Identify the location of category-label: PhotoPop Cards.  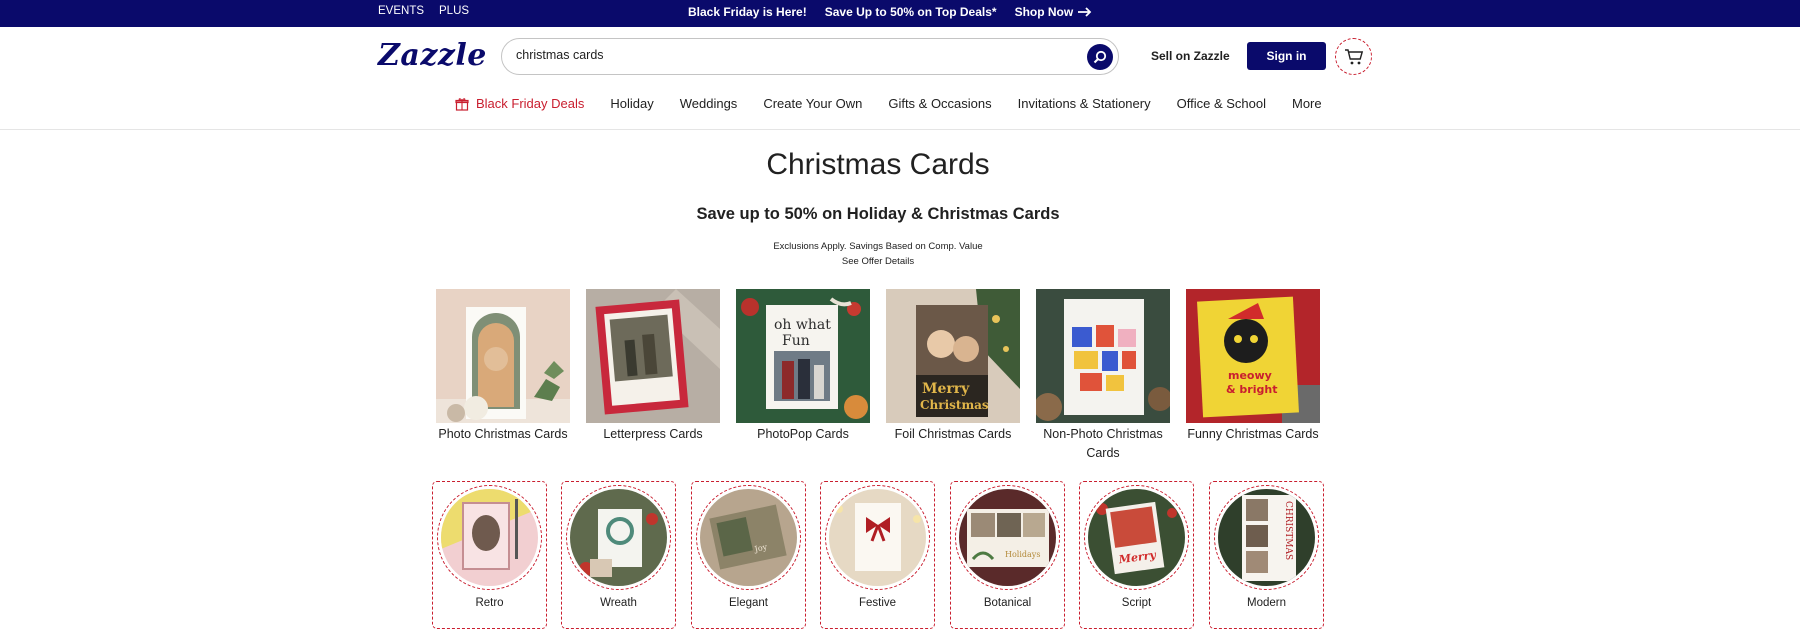
(803, 434).